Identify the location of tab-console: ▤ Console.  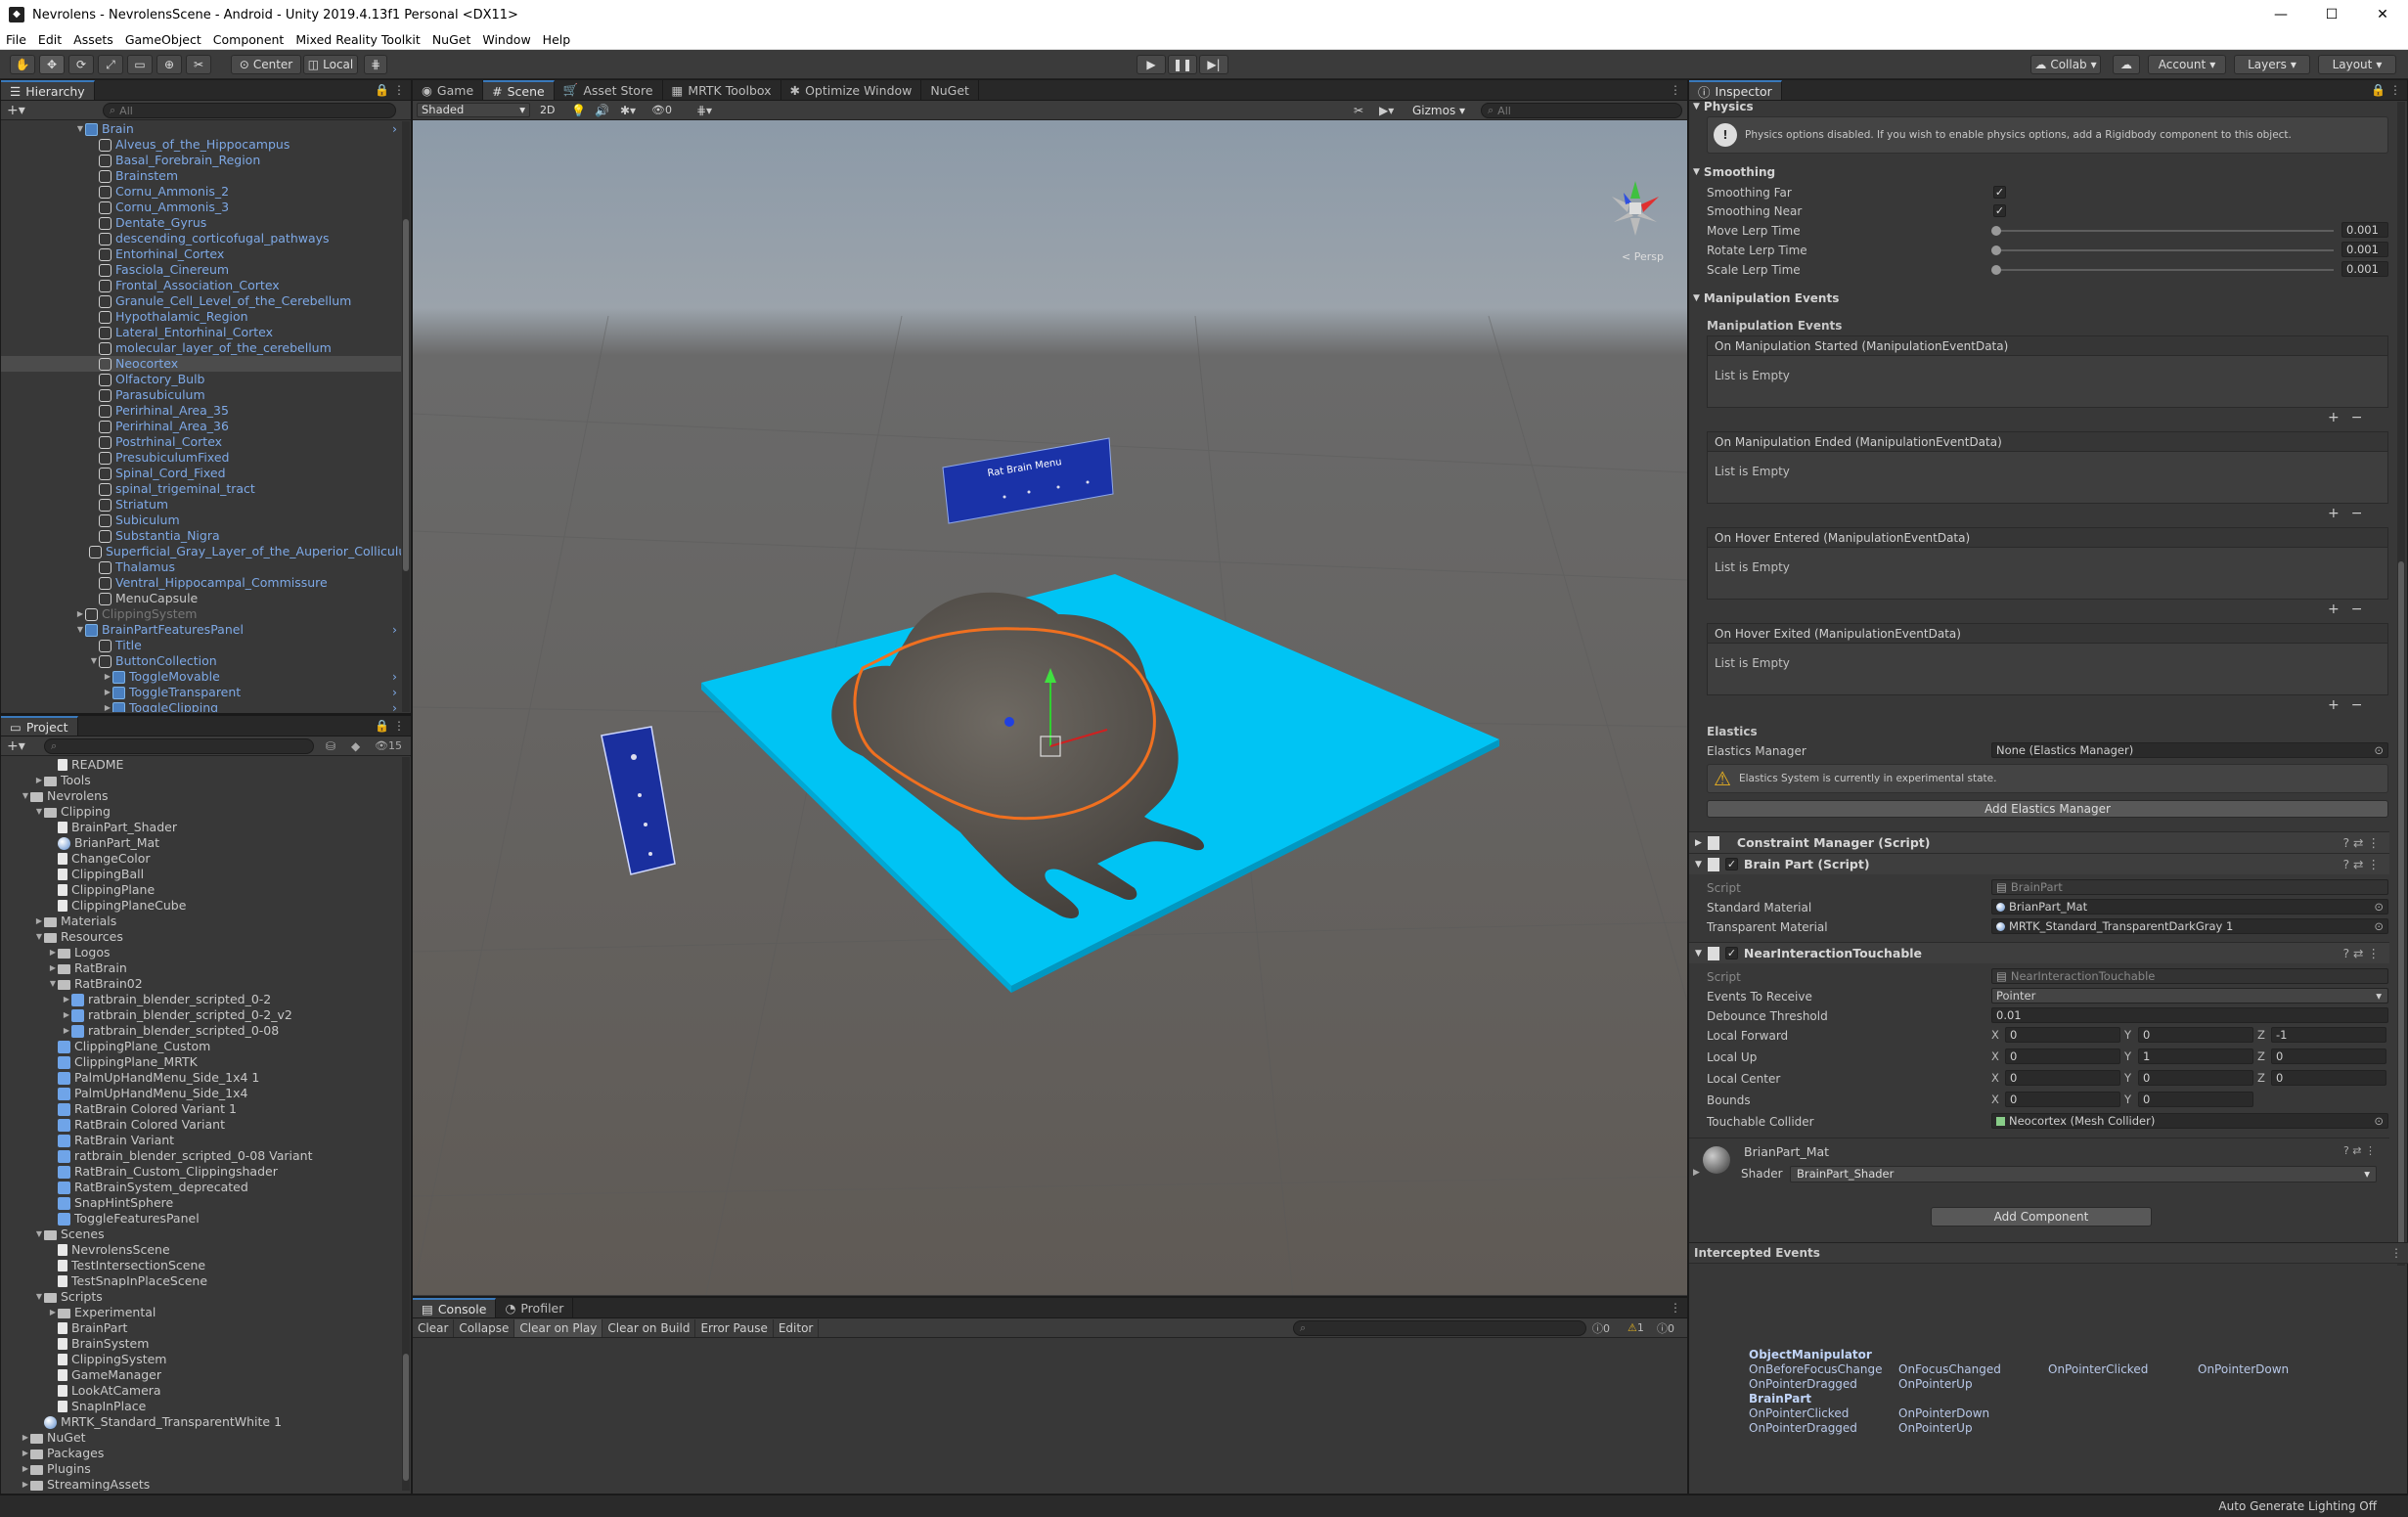
(455, 1307).